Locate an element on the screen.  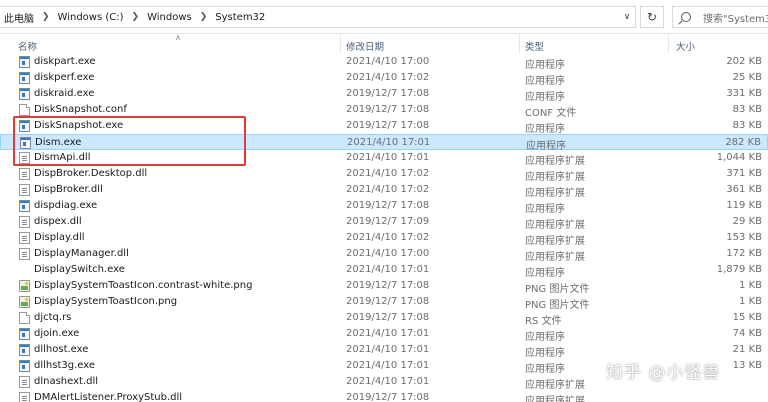
file-size: 1,879 KB is located at coordinates (739, 269).